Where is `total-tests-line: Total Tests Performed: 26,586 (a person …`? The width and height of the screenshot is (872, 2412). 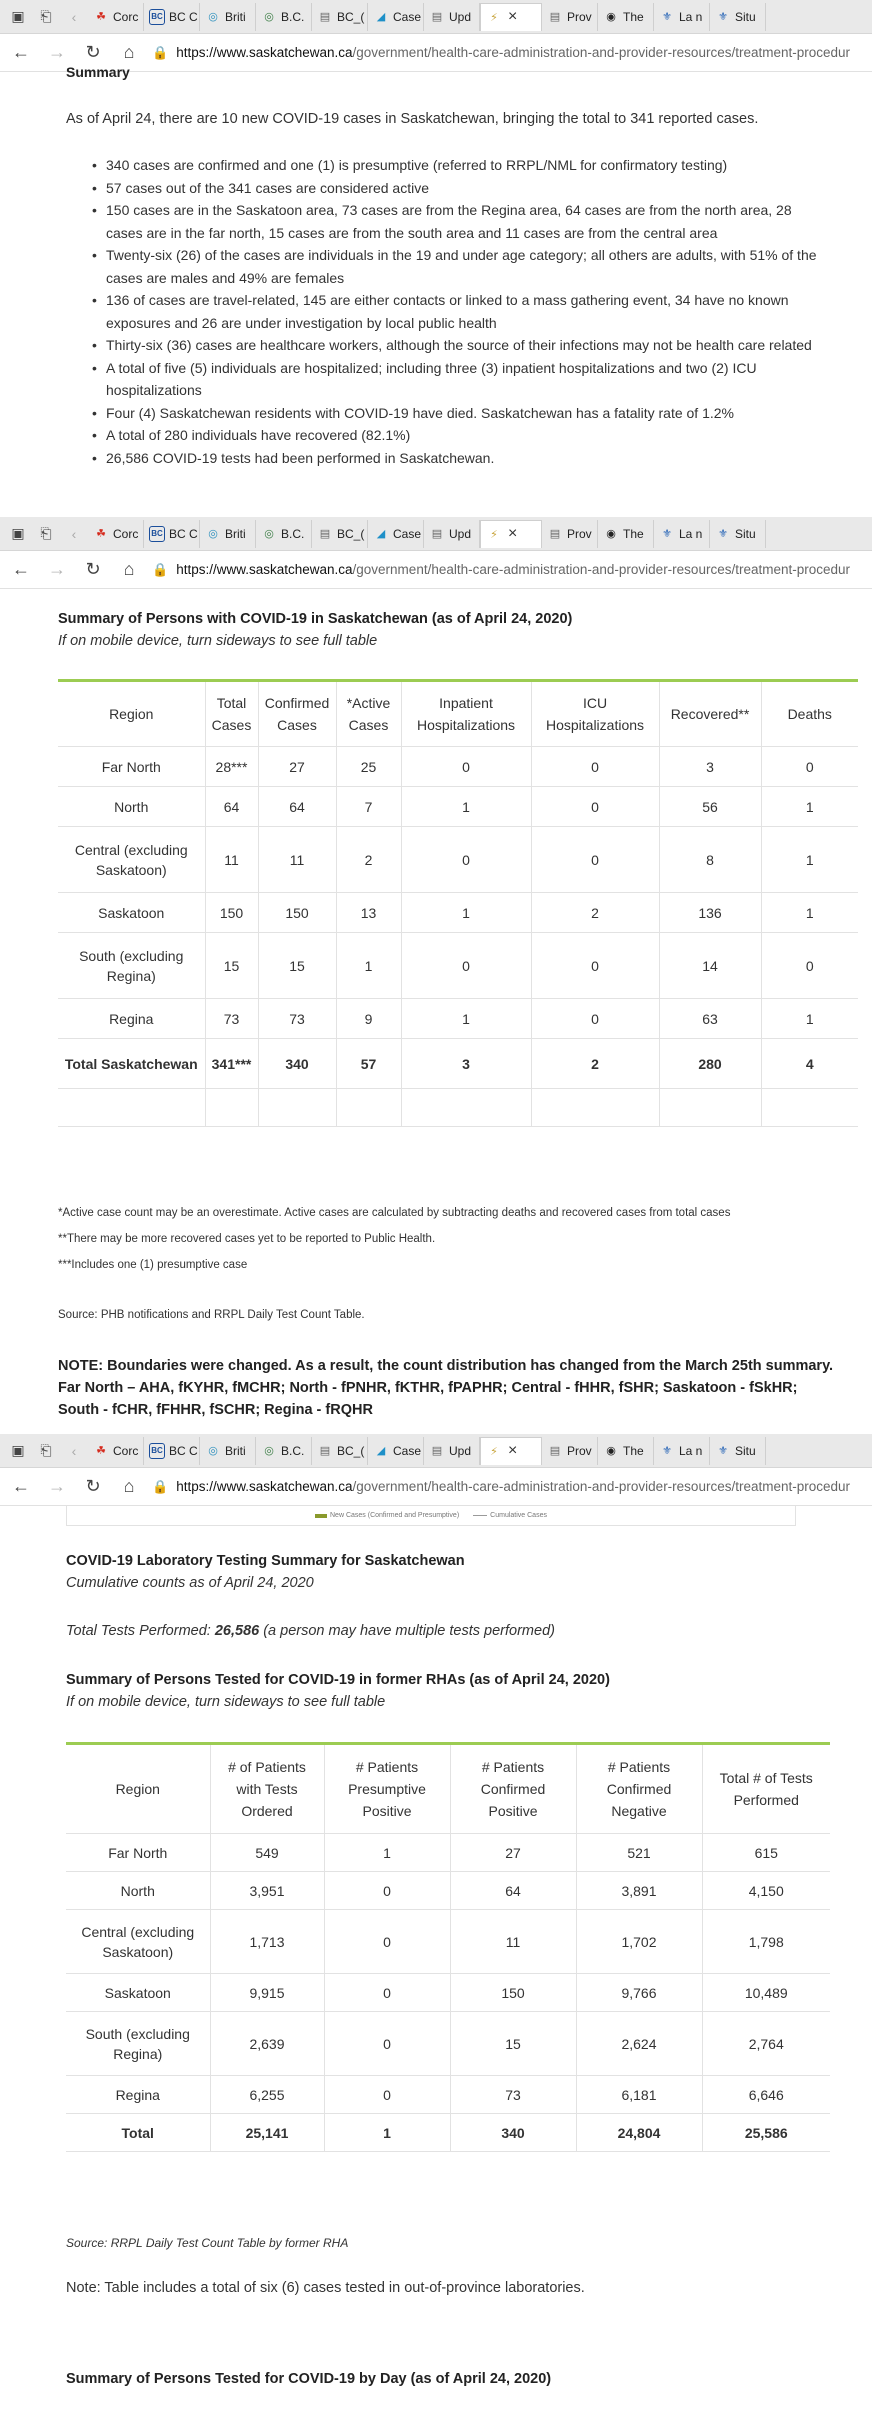 total-tests-line: Total Tests Performed: 26,586 (a person … is located at coordinates (310, 1631).